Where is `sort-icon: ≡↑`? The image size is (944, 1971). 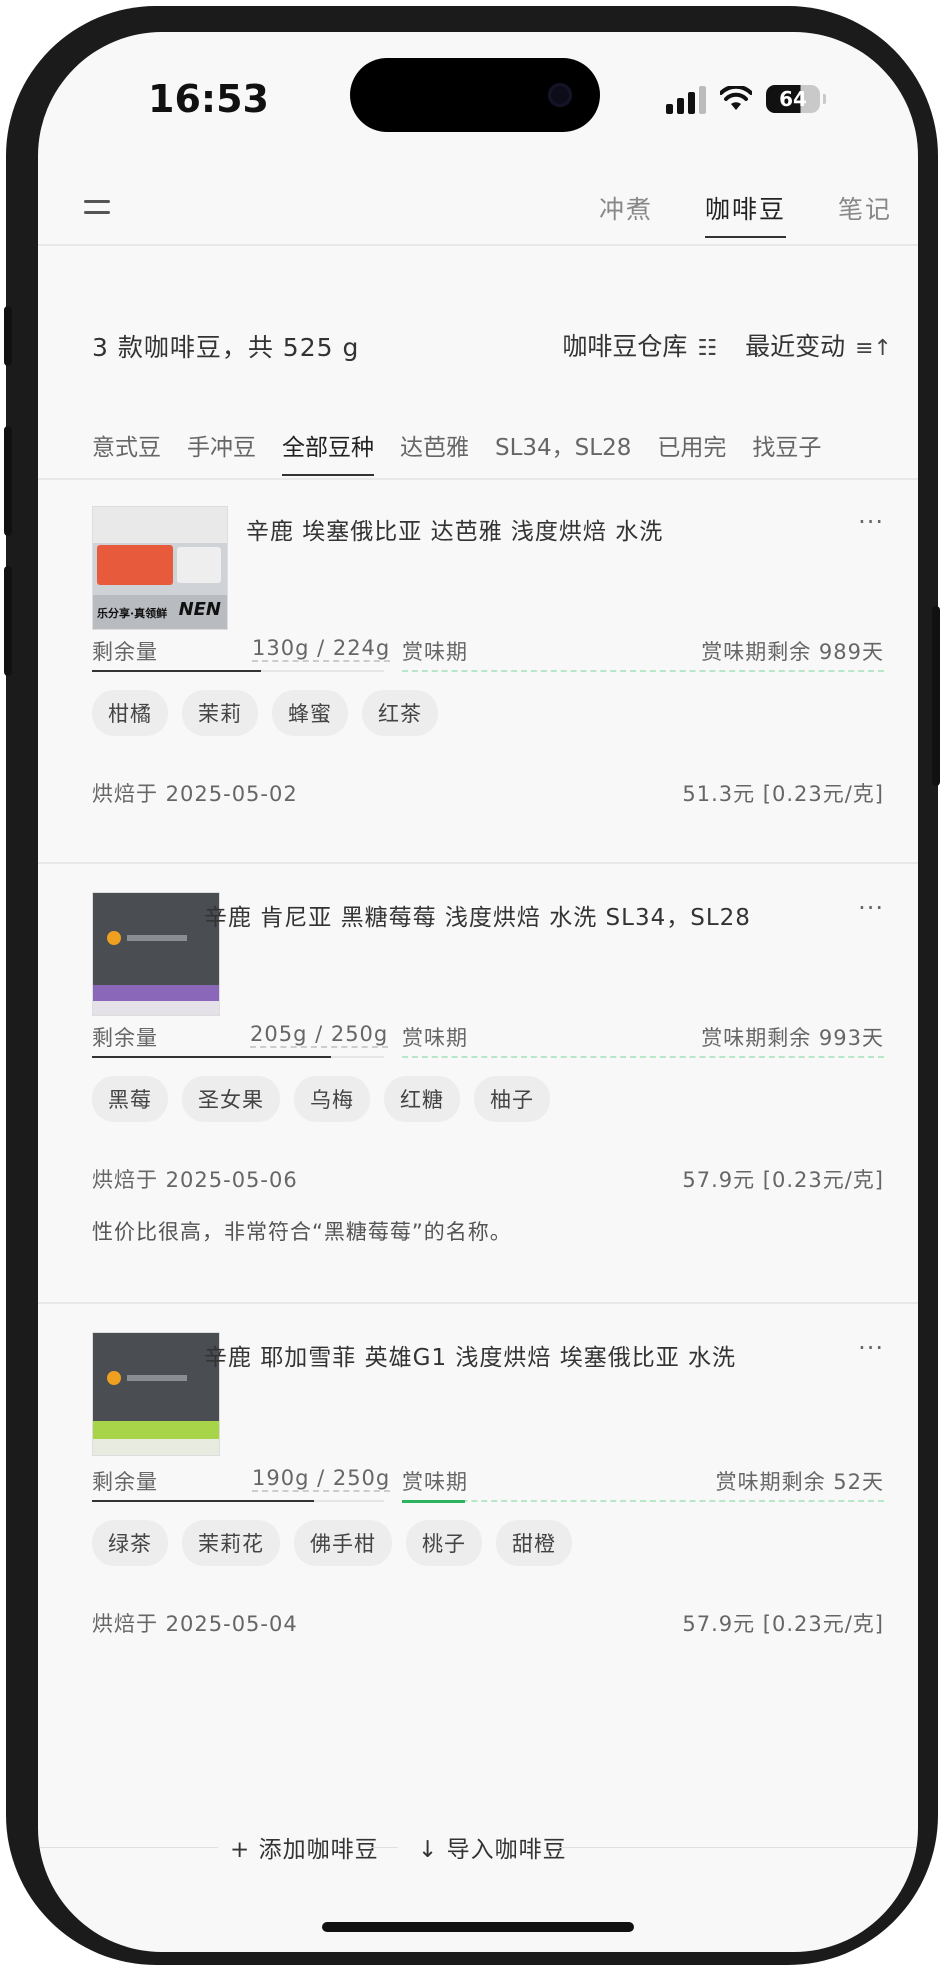
sort-icon: ≡↑ is located at coordinates (873, 348).